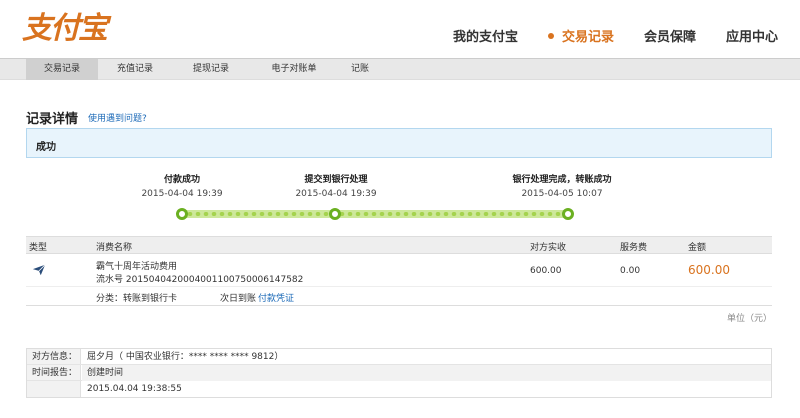 The width and height of the screenshot is (800, 418). What do you see at coordinates (749, 319) in the screenshot?
I see `unit-label: 单位（元）` at bounding box center [749, 319].